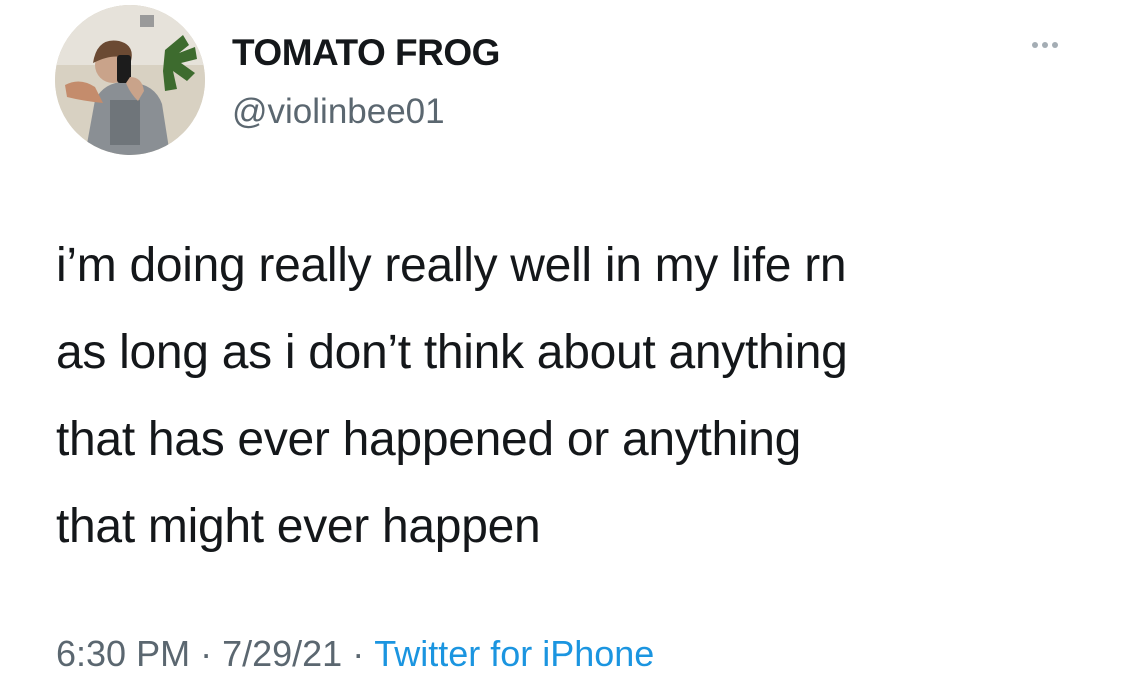 The height and width of the screenshot is (697, 1125). I want to click on display-name: TOMATO FROG, so click(366, 53).